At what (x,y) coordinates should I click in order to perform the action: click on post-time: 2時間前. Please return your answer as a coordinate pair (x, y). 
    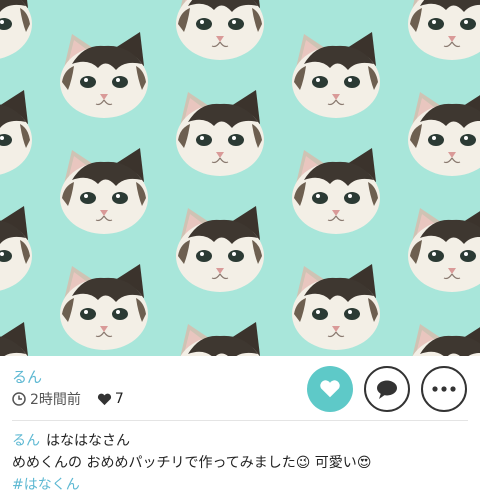
    Looking at the image, I should click on (55, 400).